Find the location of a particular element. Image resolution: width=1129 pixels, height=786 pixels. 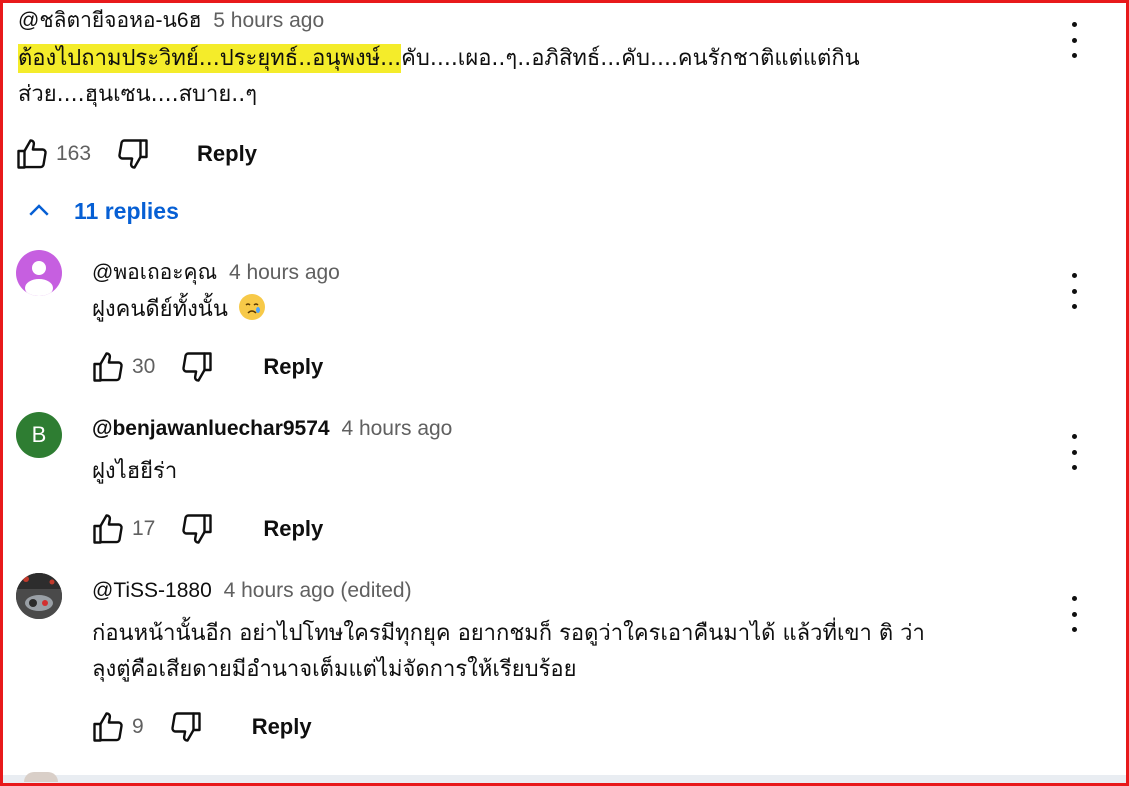

like-count: 17 is located at coordinates (144, 528).